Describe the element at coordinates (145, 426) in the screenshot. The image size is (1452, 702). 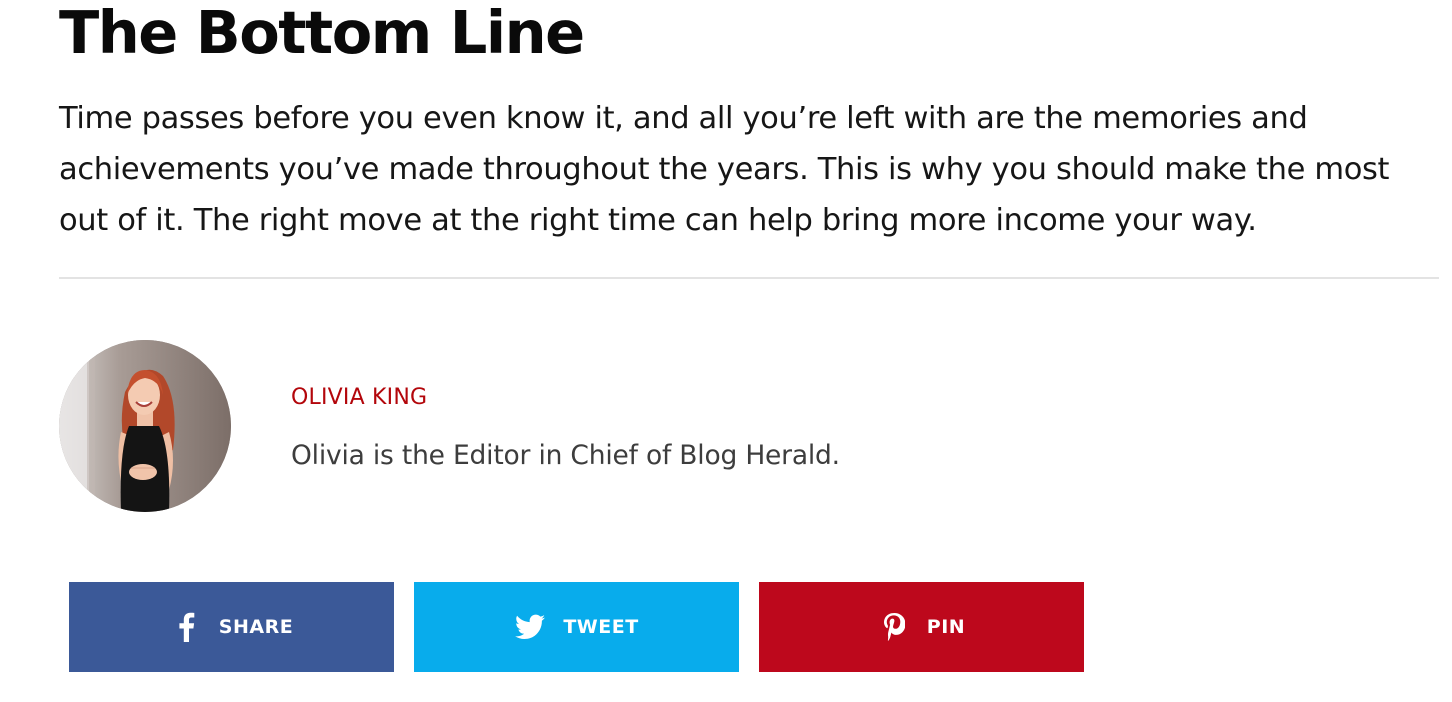
I see `author-avatar` at that location.